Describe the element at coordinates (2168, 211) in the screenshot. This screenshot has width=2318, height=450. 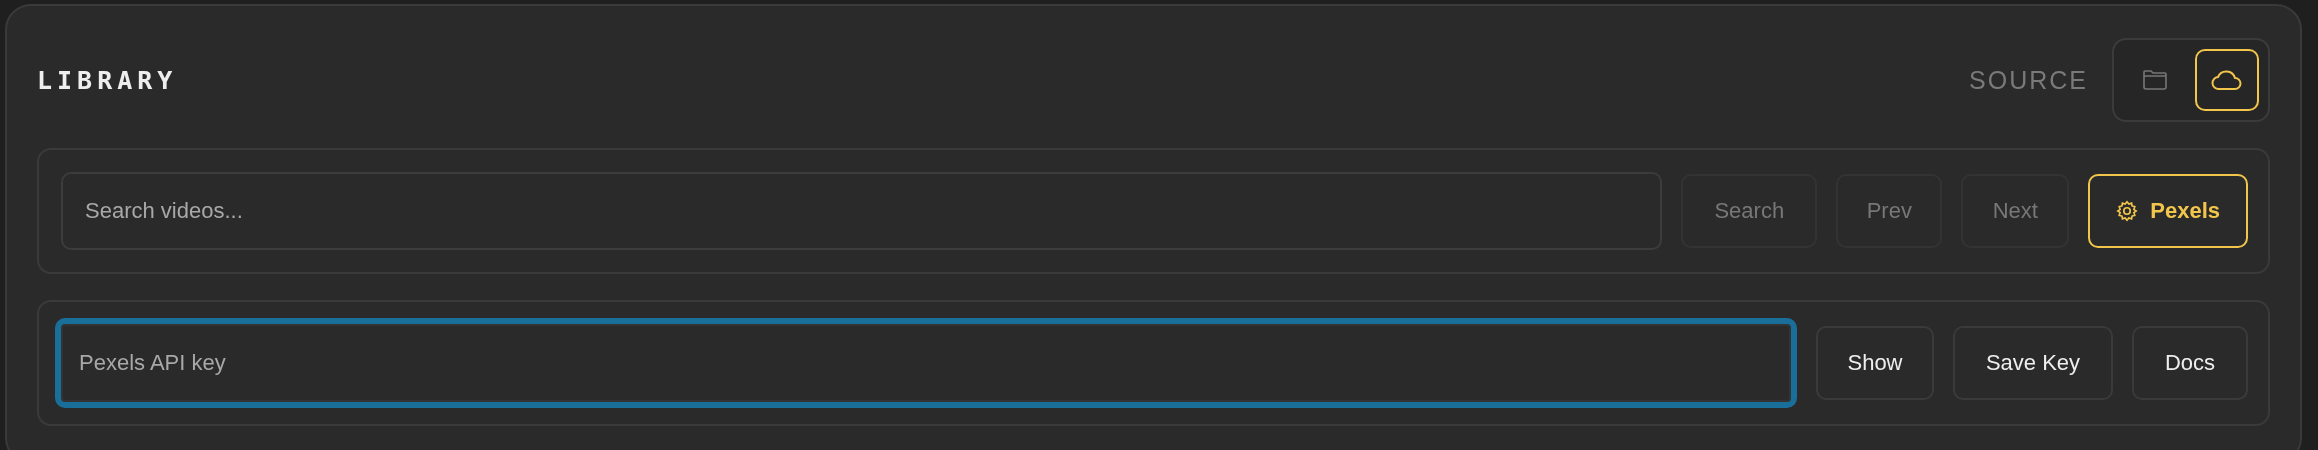
I see `settings-button: Pexels` at that location.